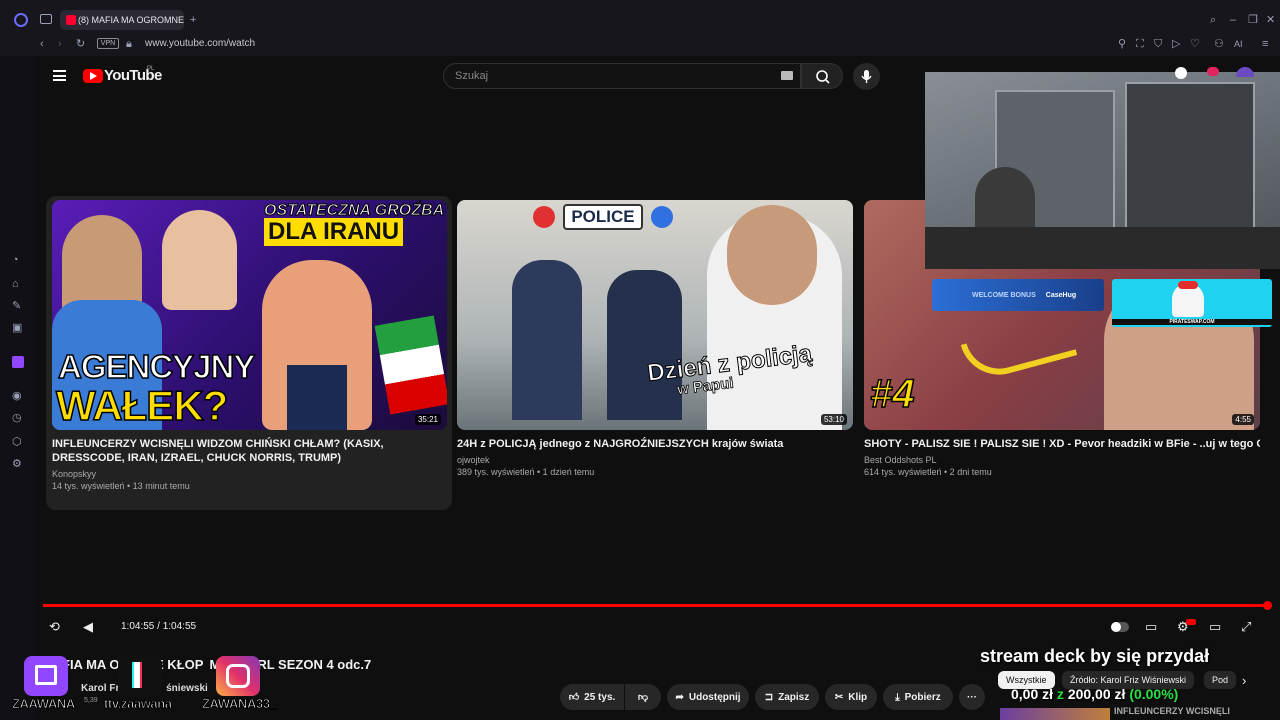  Describe the element at coordinates (1220, 680) in the screenshot. I see `chip-more: Pod` at that location.